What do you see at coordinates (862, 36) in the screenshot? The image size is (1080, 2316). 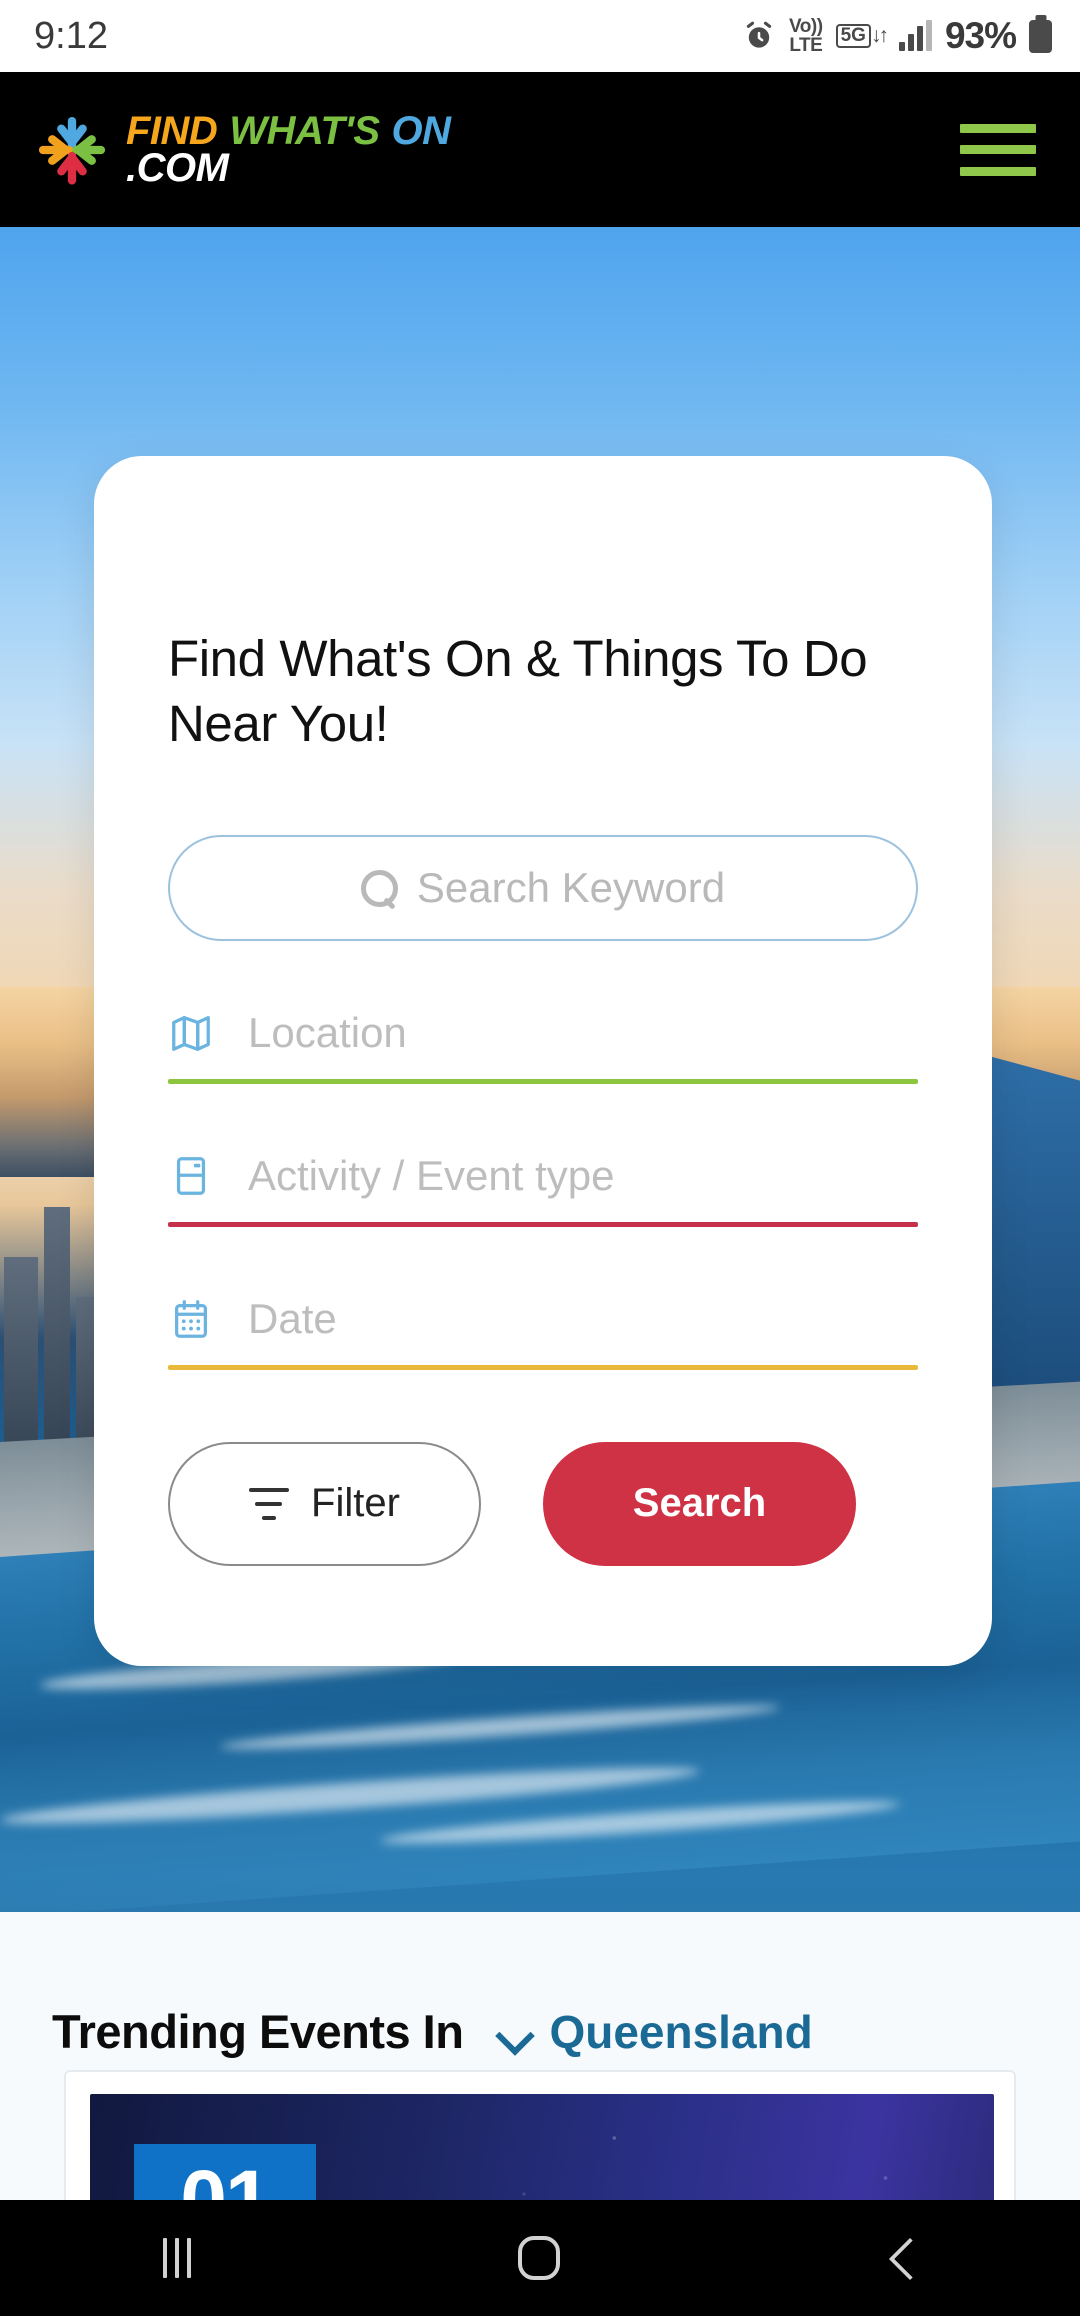 I see `5g-network-icon: 5G ↓↑` at bounding box center [862, 36].